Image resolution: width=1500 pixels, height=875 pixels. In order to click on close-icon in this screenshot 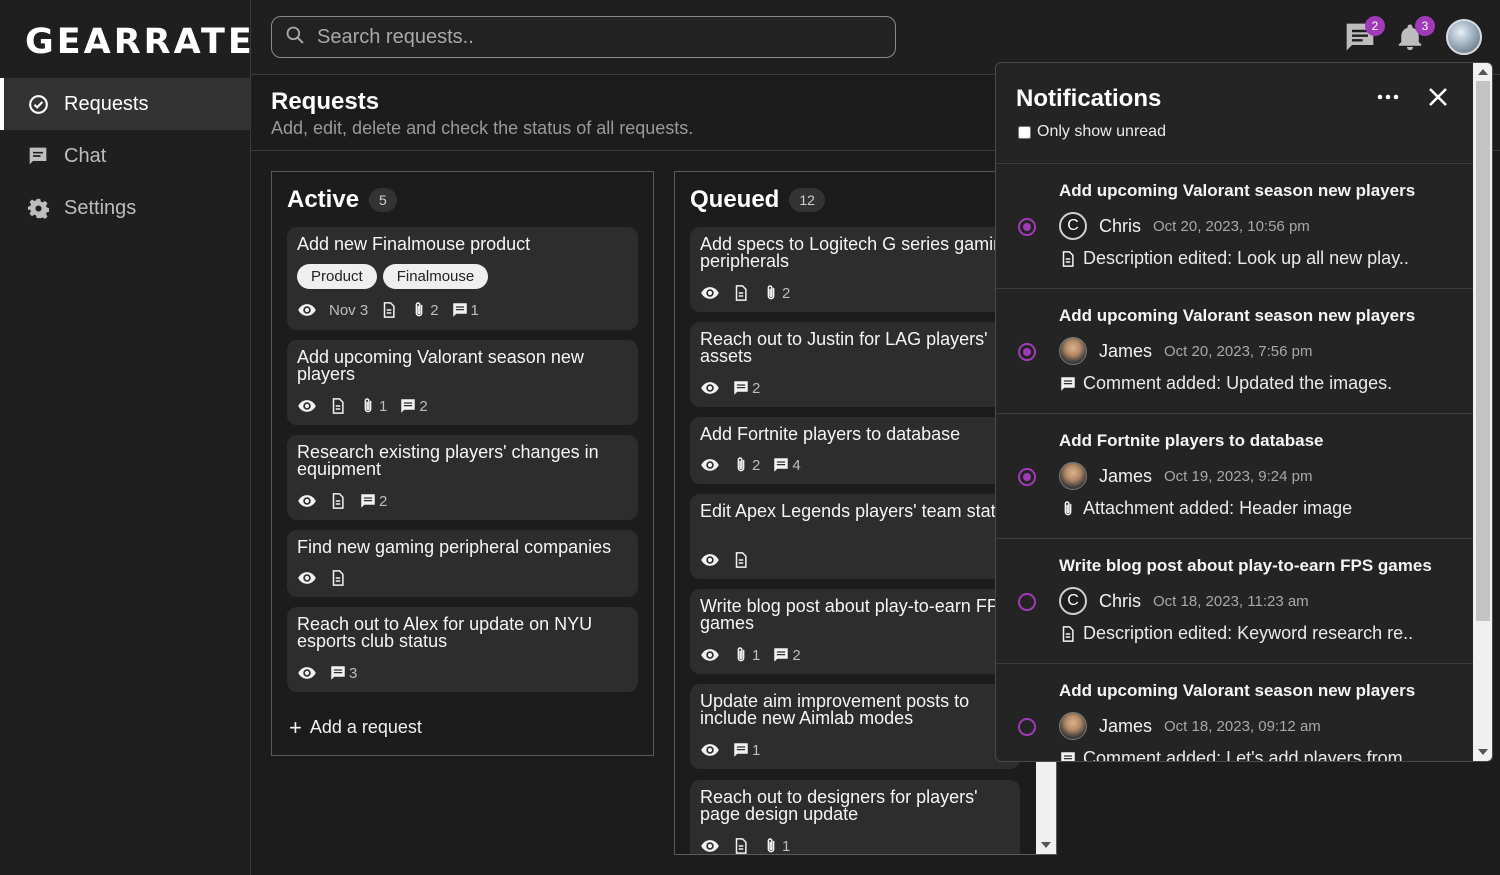, I will do `click(1438, 99)`.